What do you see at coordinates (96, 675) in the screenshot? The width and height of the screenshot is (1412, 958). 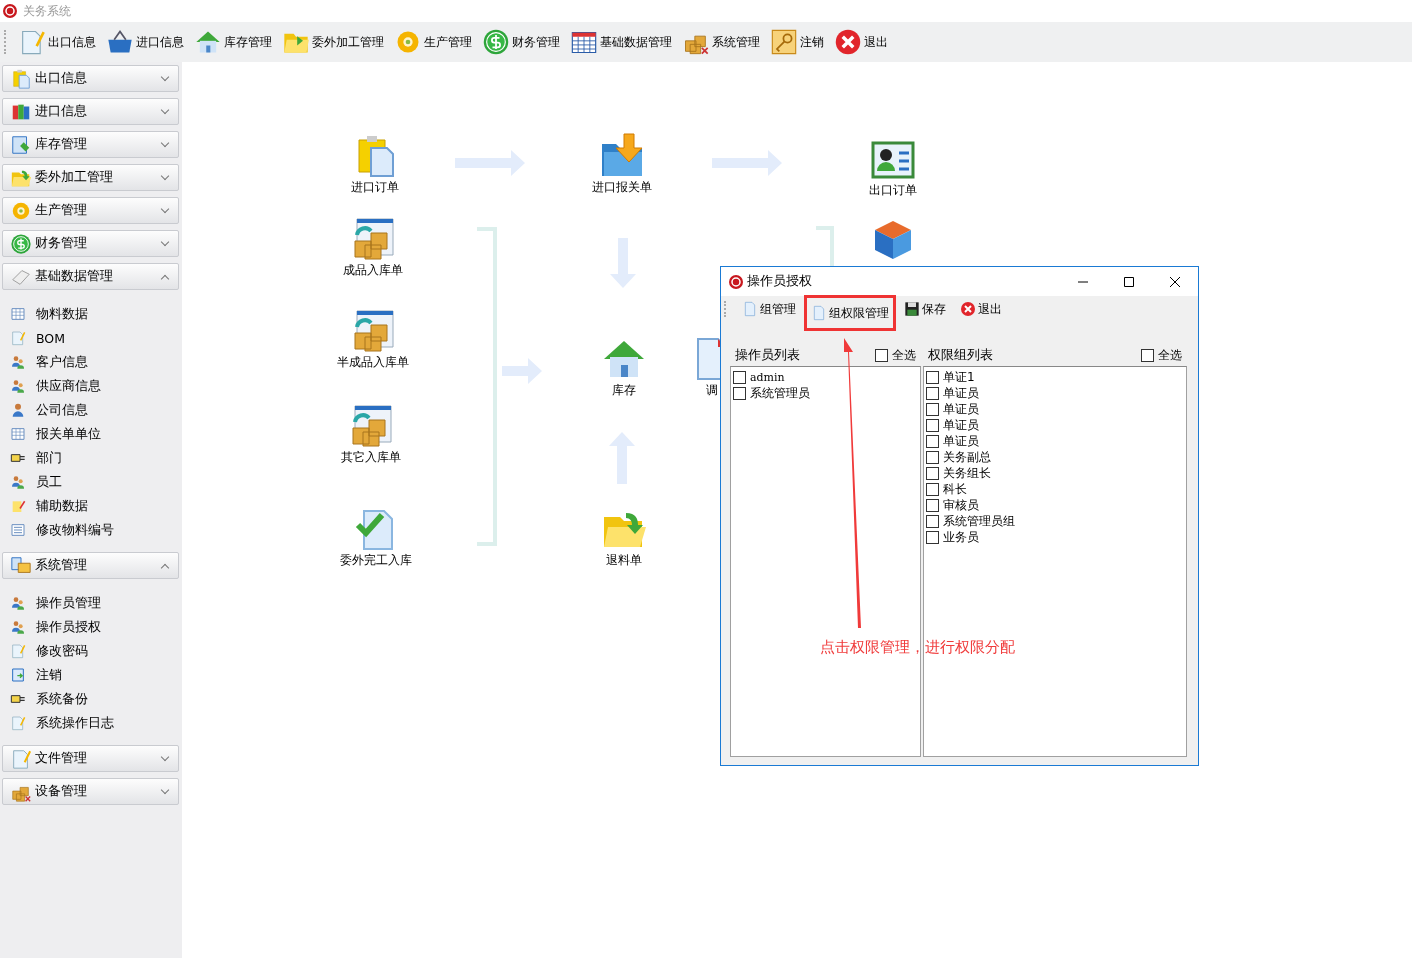 I see `sidebar-item: 注销` at bounding box center [96, 675].